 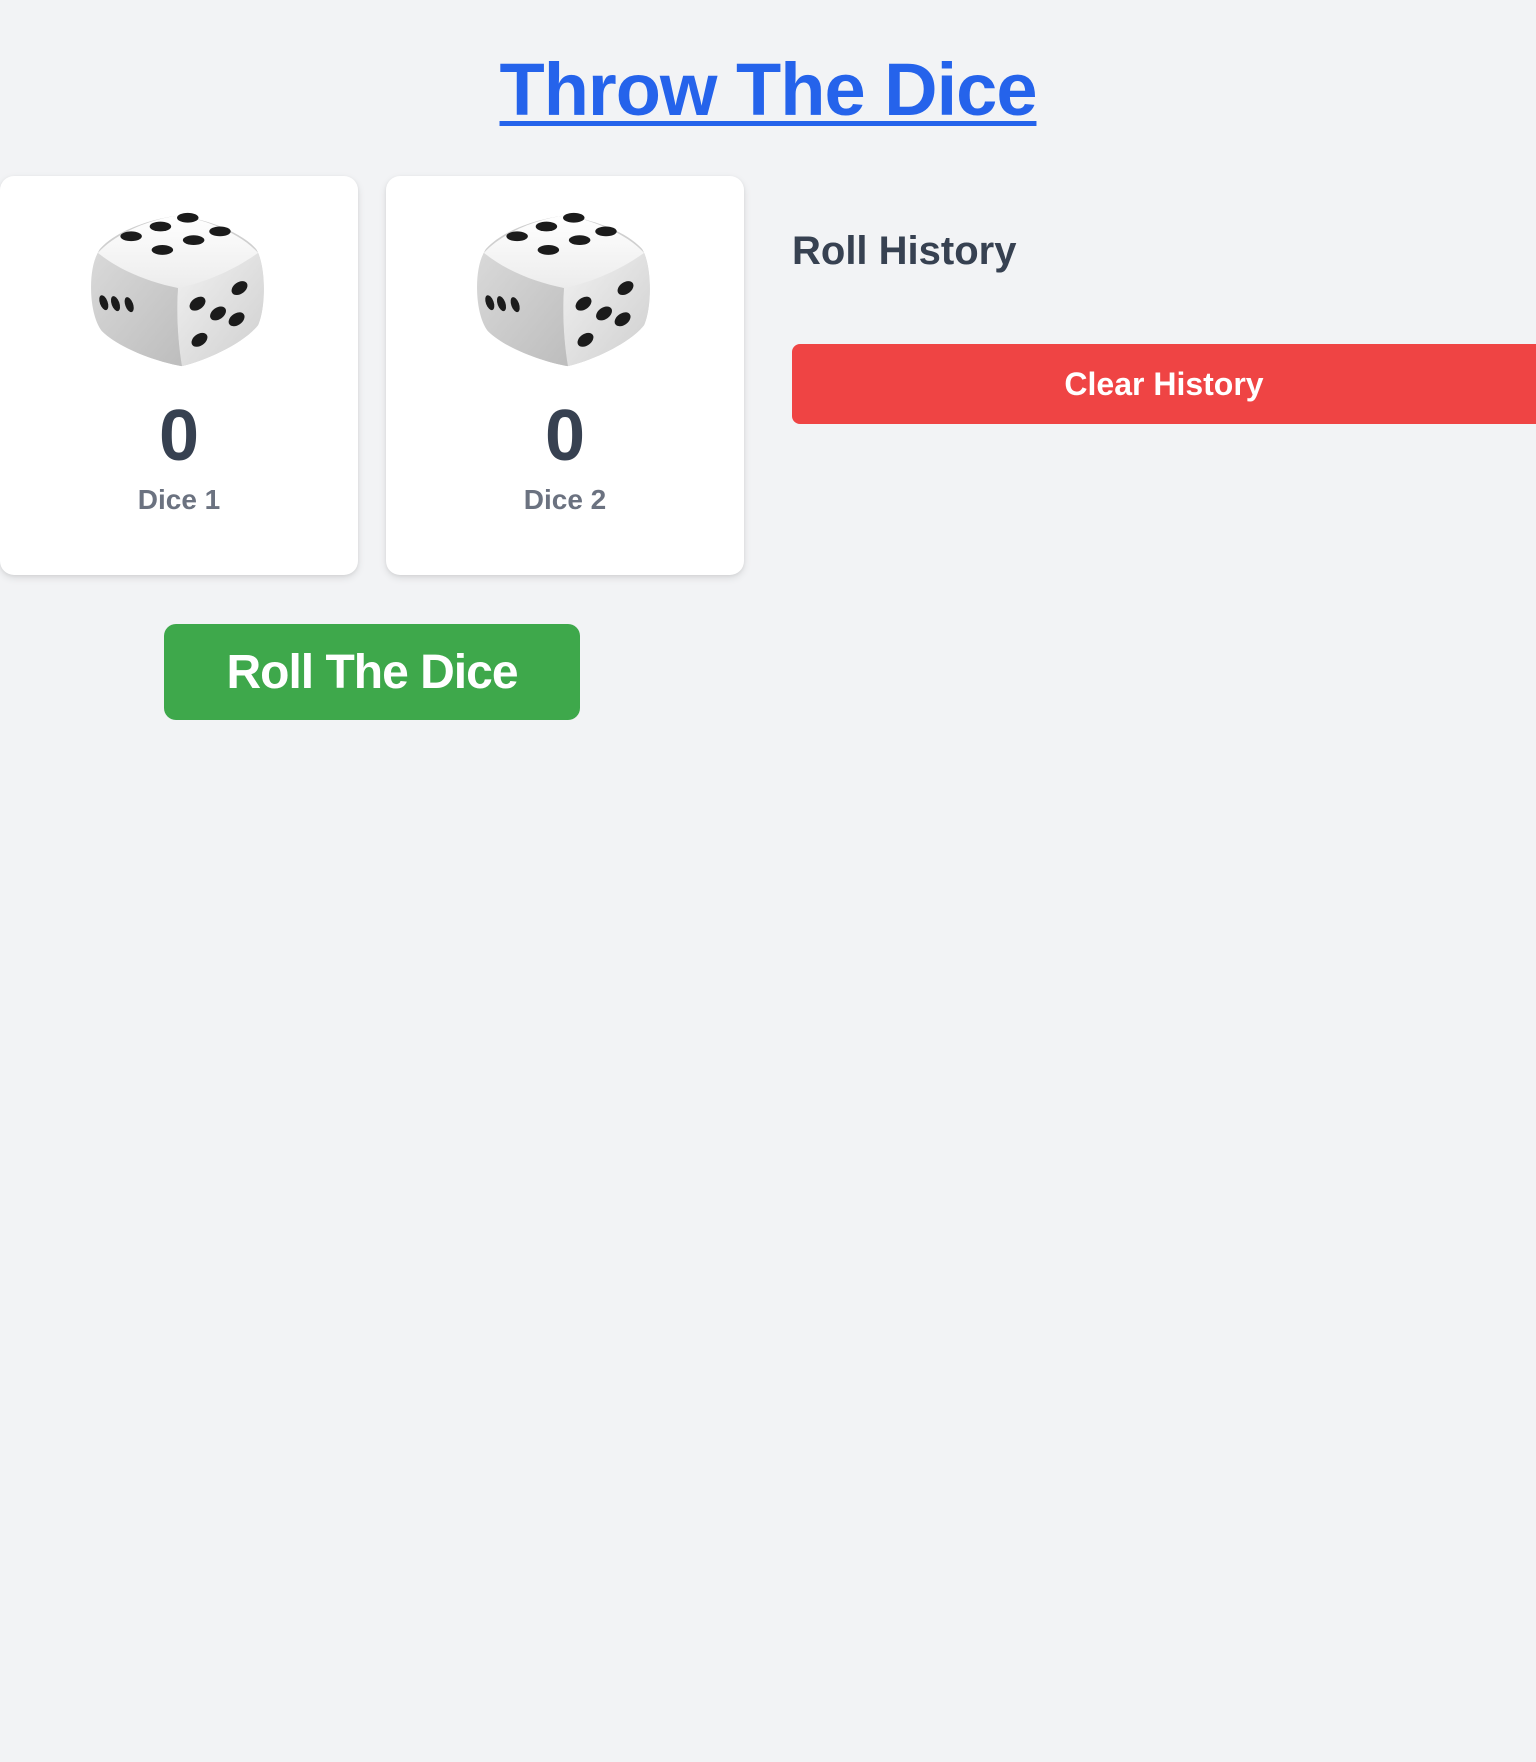 I want to click on roll-dice-button: Roll The Dice, so click(x=372, y=672).